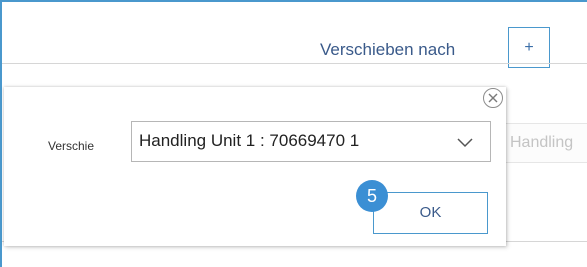  I want to click on close-icon, so click(493, 98).